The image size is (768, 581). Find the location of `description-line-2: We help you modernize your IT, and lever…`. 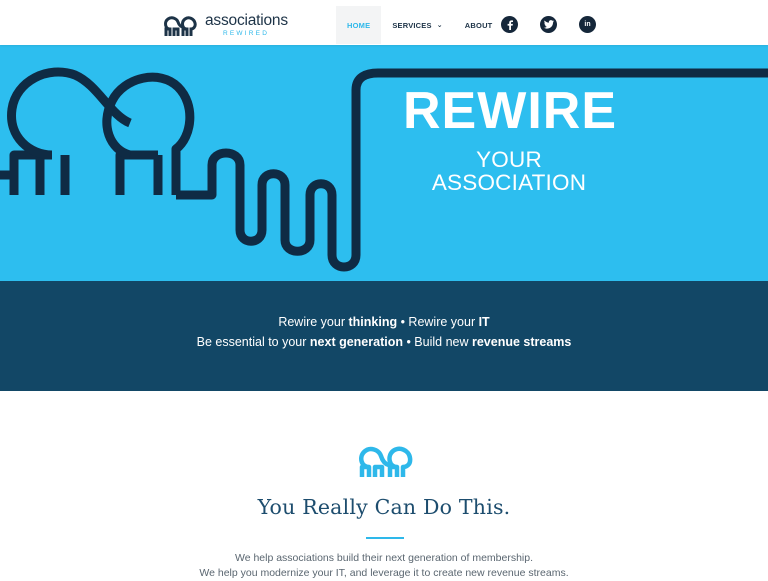

description-line-2: We help you modernize your IT, and lever… is located at coordinates (384, 573).